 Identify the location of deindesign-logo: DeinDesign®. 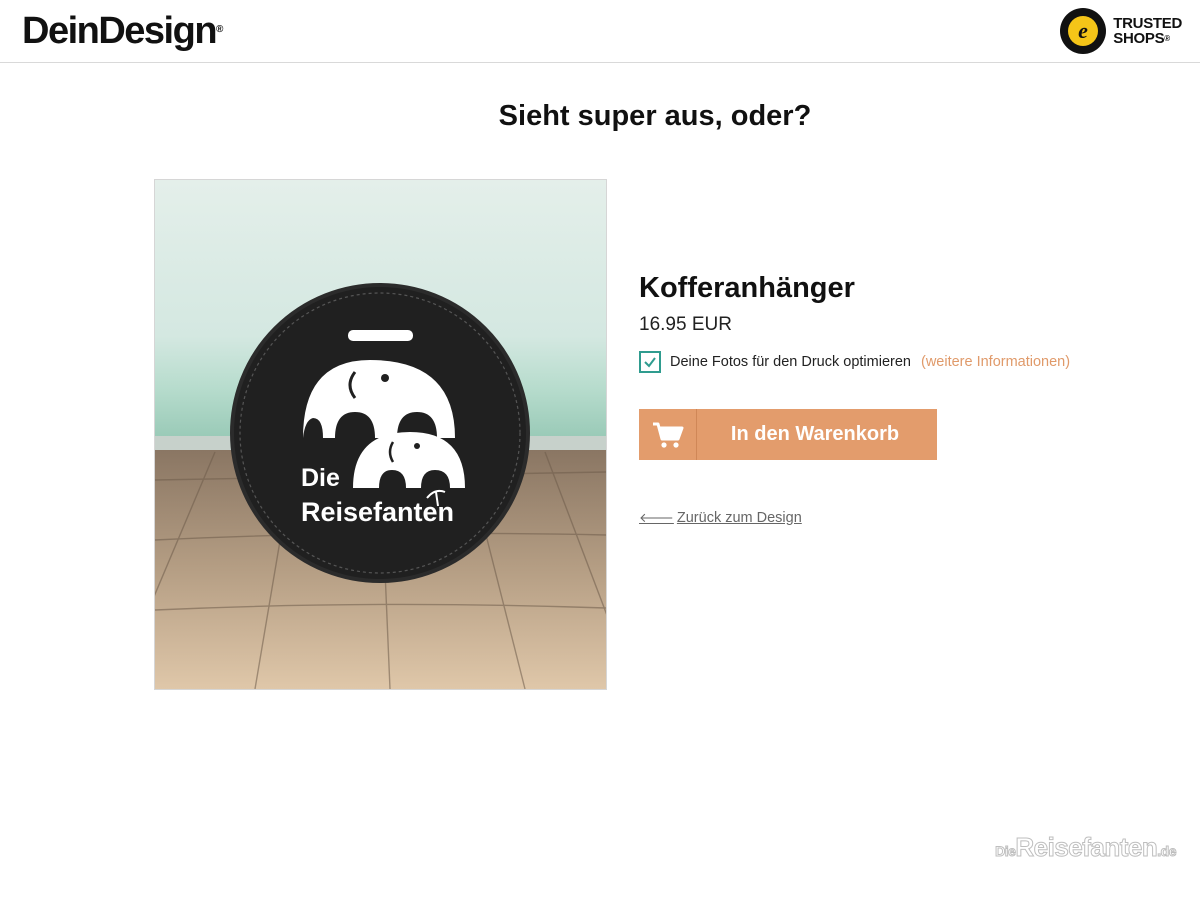
(122, 31).